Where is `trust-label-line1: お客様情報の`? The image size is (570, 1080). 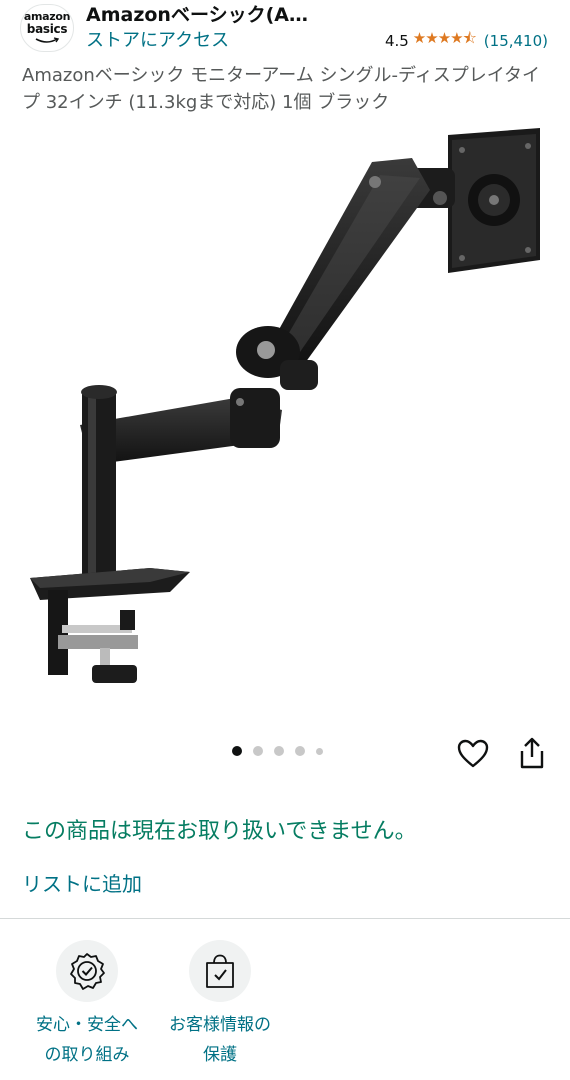
trust-label-line1: お客様情報の is located at coordinates (220, 1025).